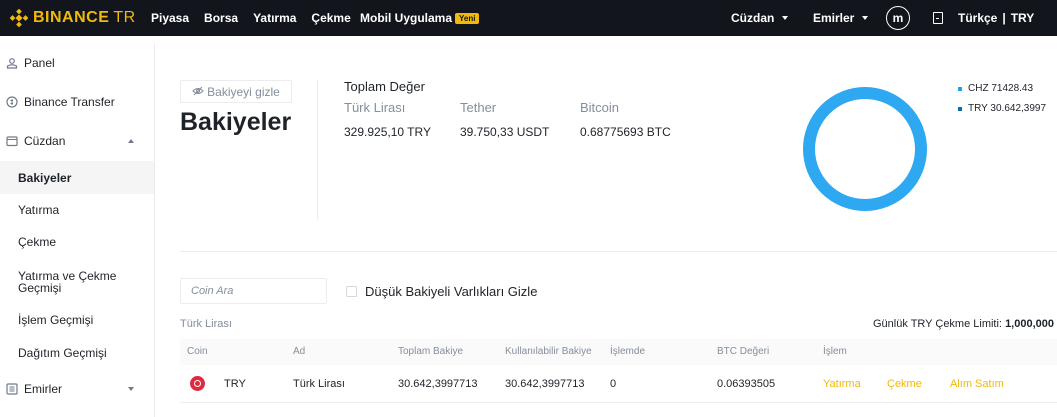 Image resolution: width=1057 pixels, height=417 pixels. Describe the element at coordinates (77, 177) in the screenshot. I see `sidebar-item-balances: Bakiyeler` at that location.